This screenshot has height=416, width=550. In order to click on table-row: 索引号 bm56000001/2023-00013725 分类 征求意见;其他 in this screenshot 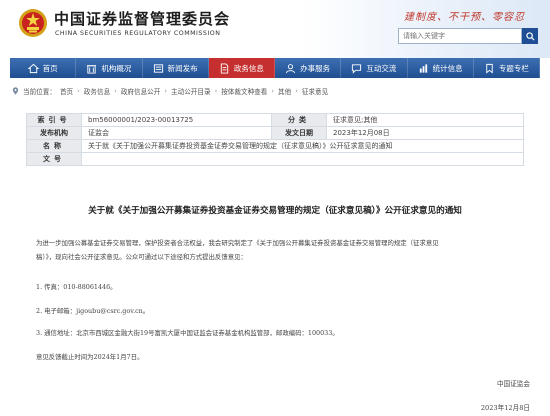, I will do `click(275, 120)`.